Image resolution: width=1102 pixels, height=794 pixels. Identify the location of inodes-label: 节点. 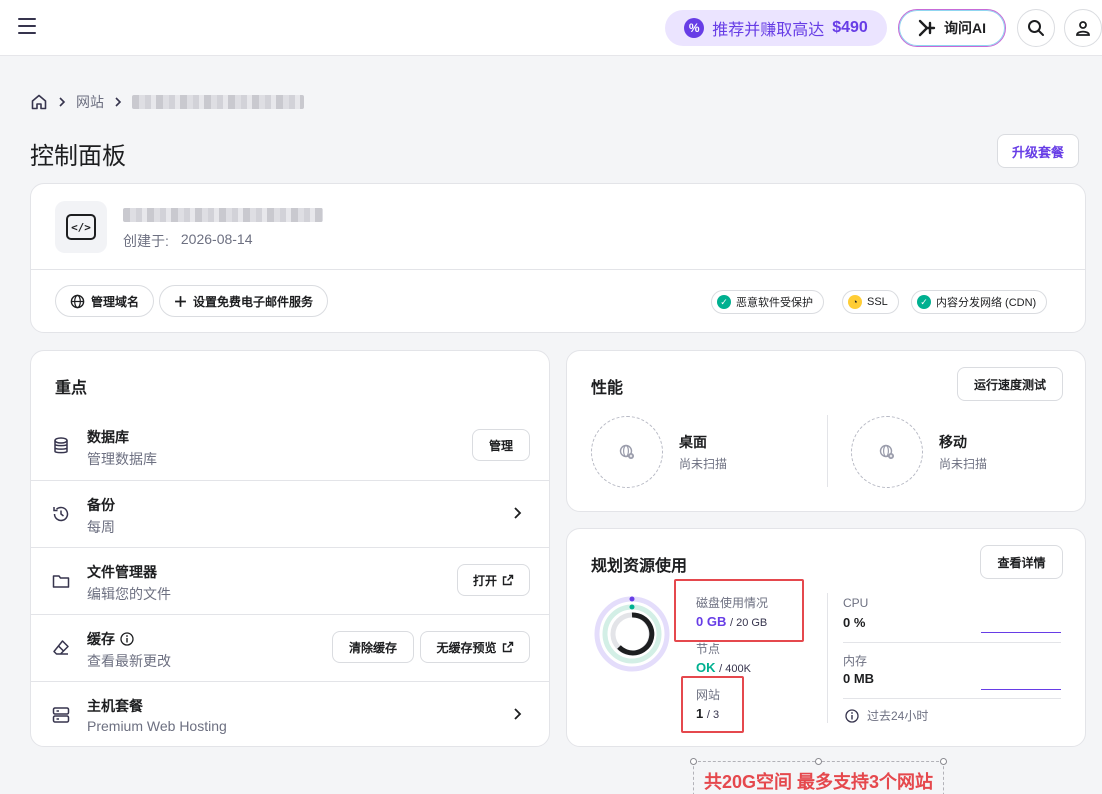
(708, 649).